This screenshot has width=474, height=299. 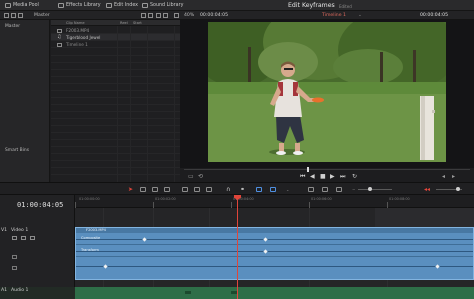 What do you see at coordinates (83, 38) in the screenshot?
I see `clip-name: Tigerblood Jewel` at bounding box center [83, 38].